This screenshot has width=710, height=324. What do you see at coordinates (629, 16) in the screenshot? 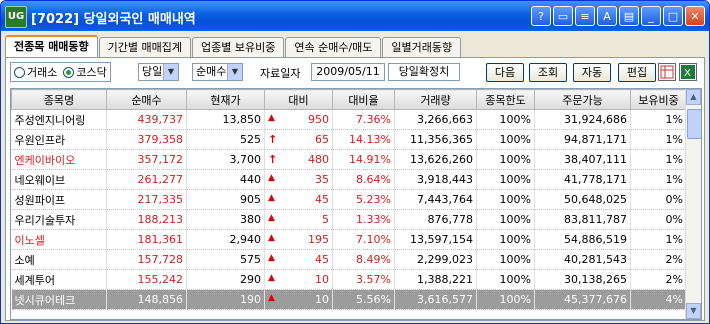
I see `layout-button: ▤` at bounding box center [629, 16].